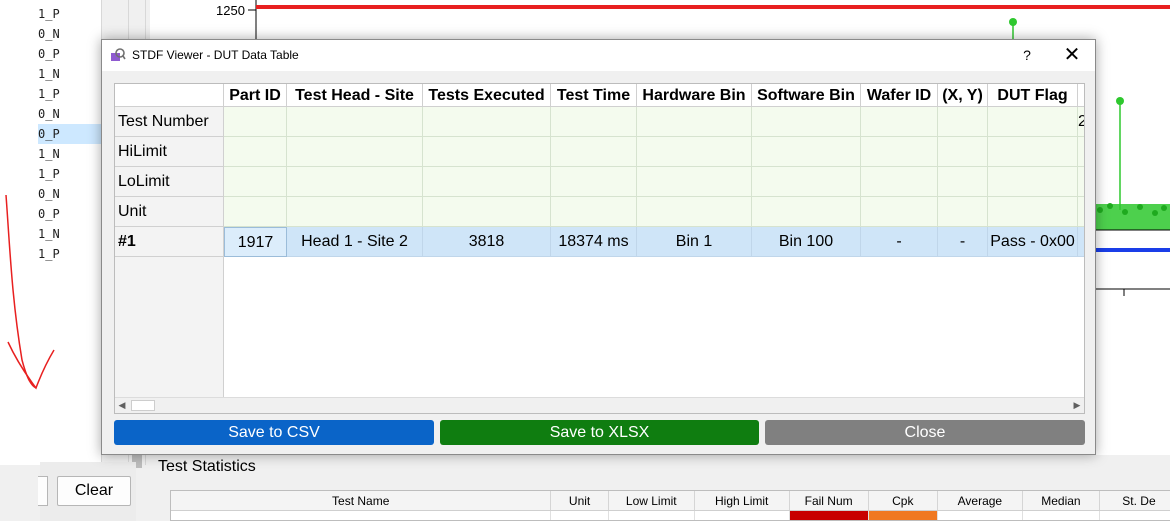 Image resolution: width=1170 pixels, height=521 pixels. I want to click on dut-cell, so click(1081, 242).